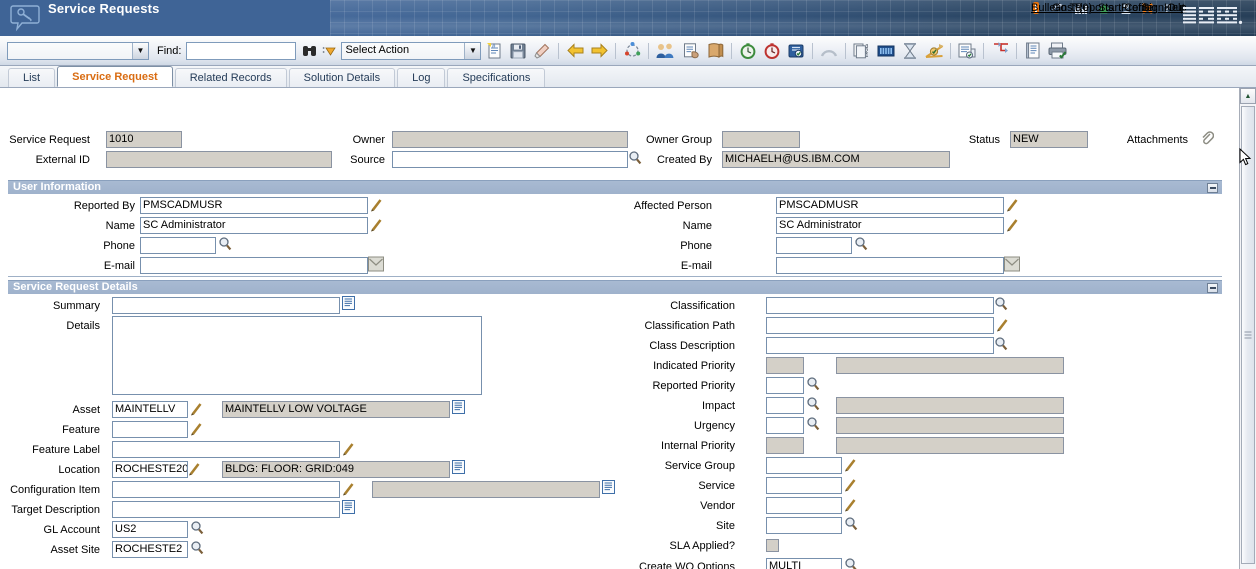 The height and width of the screenshot is (569, 1256). What do you see at coordinates (518, 51) in the screenshot?
I see `save-icon` at bounding box center [518, 51].